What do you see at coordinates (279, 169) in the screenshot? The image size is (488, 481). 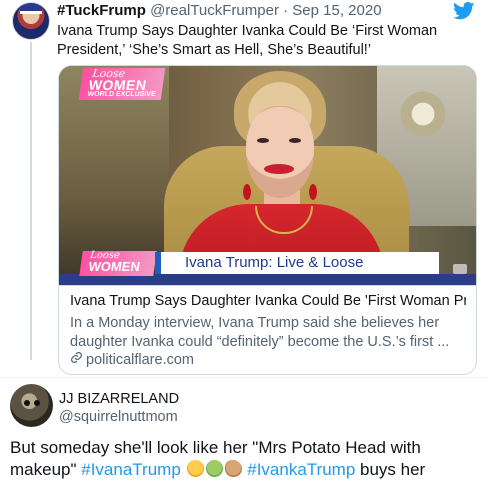 I see `image-lips` at bounding box center [279, 169].